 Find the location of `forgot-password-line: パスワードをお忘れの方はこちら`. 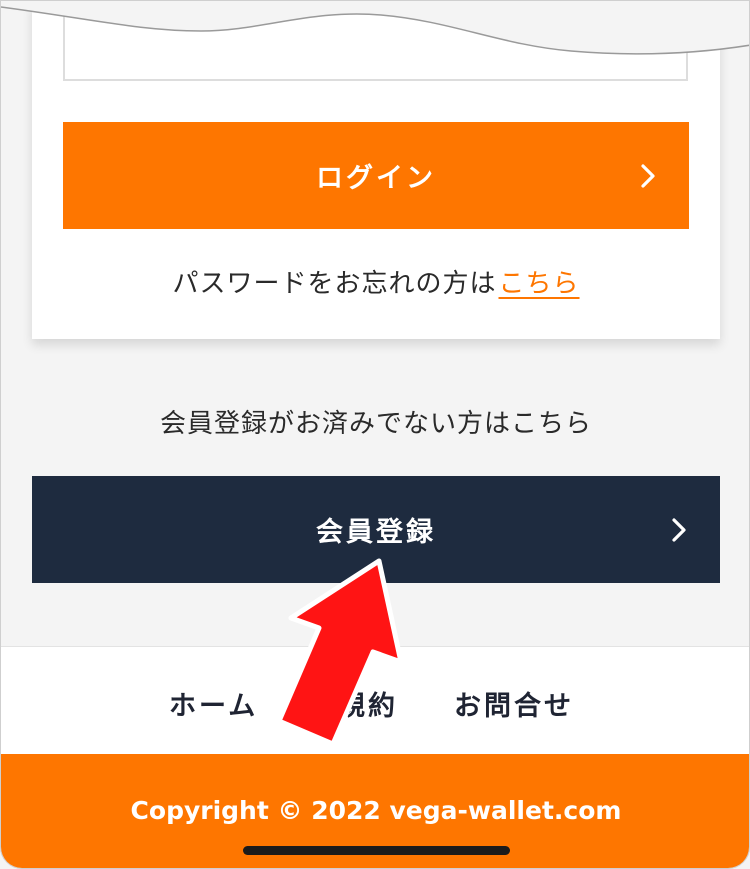

forgot-password-line: パスワードをお忘れの方はこちら is located at coordinates (375, 281).